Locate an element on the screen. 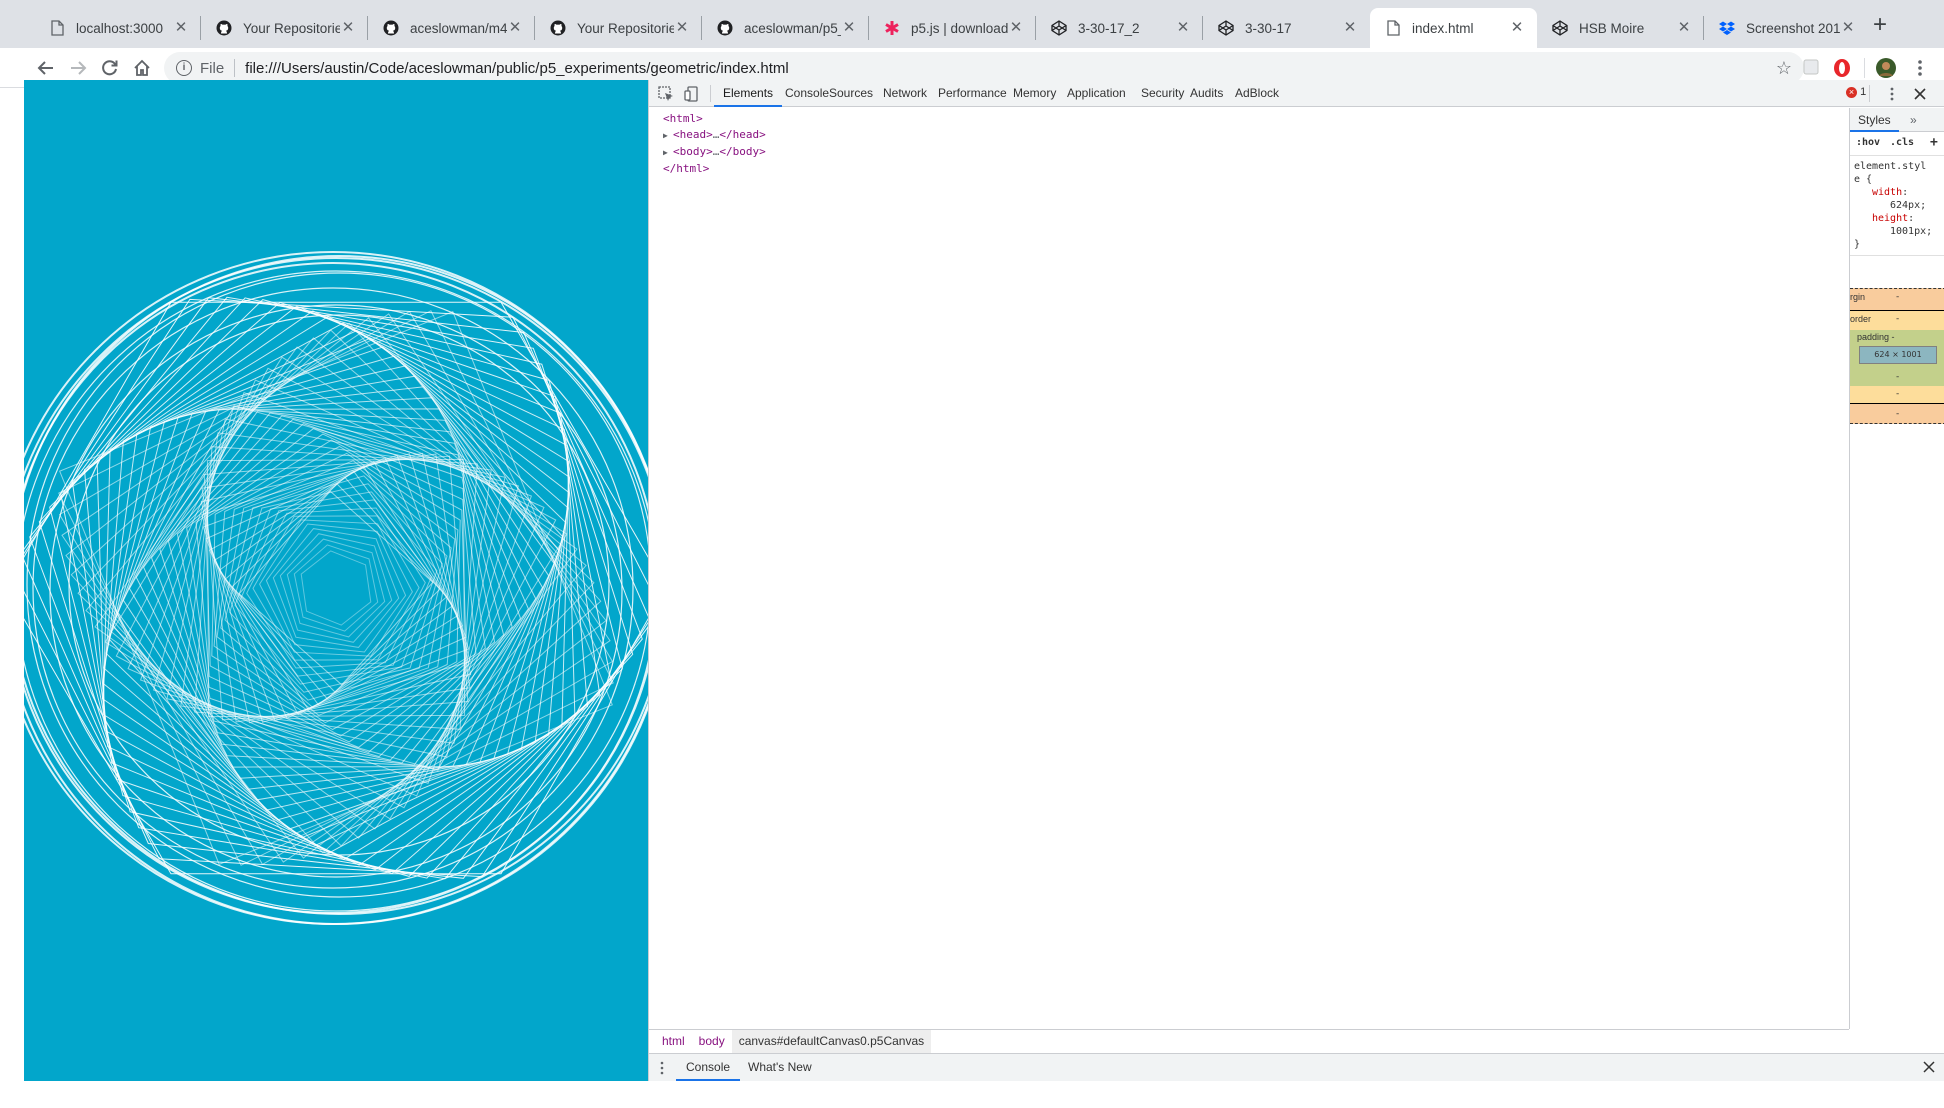 This screenshot has width=1944, height=1108. tab-elements: Elements is located at coordinates (748, 93).